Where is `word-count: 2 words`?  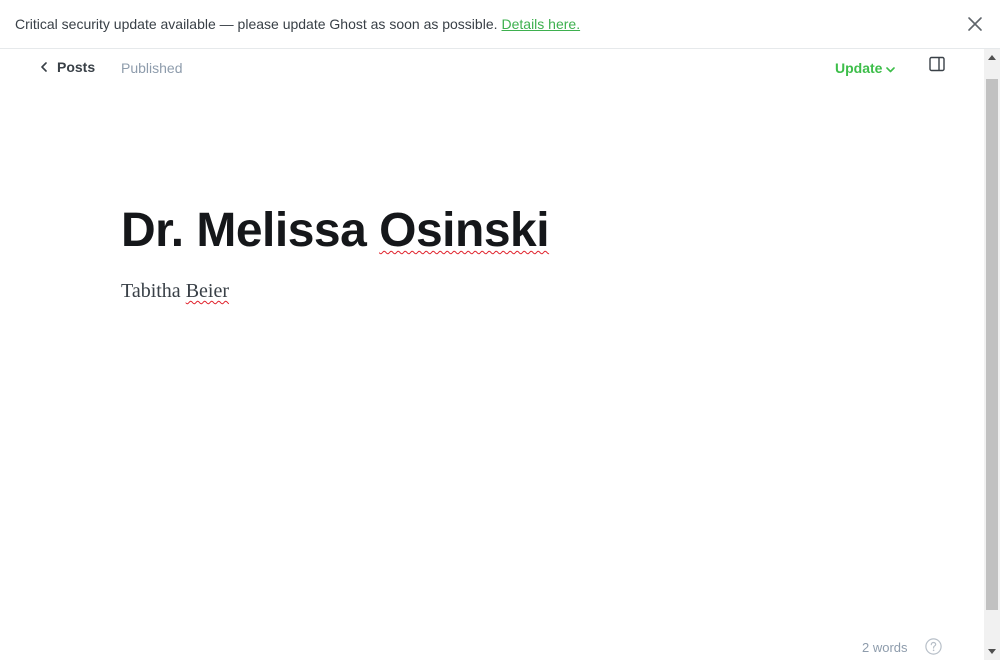
word-count: 2 words is located at coordinates (885, 647).